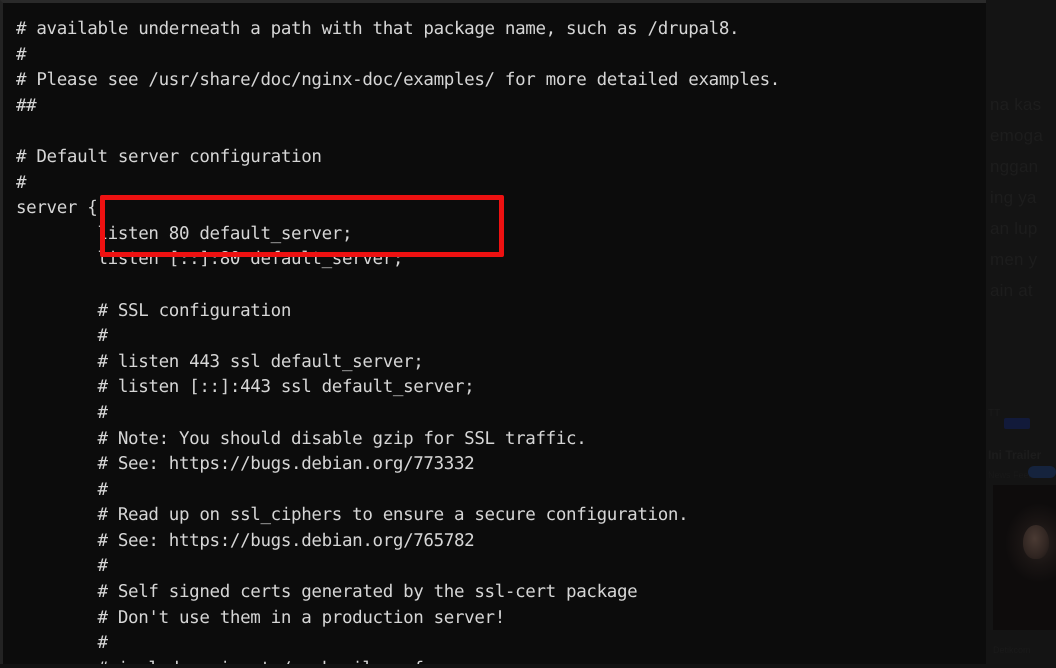 This screenshot has width=1056, height=668. I want to click on code-line: ##, so click(26, 105).